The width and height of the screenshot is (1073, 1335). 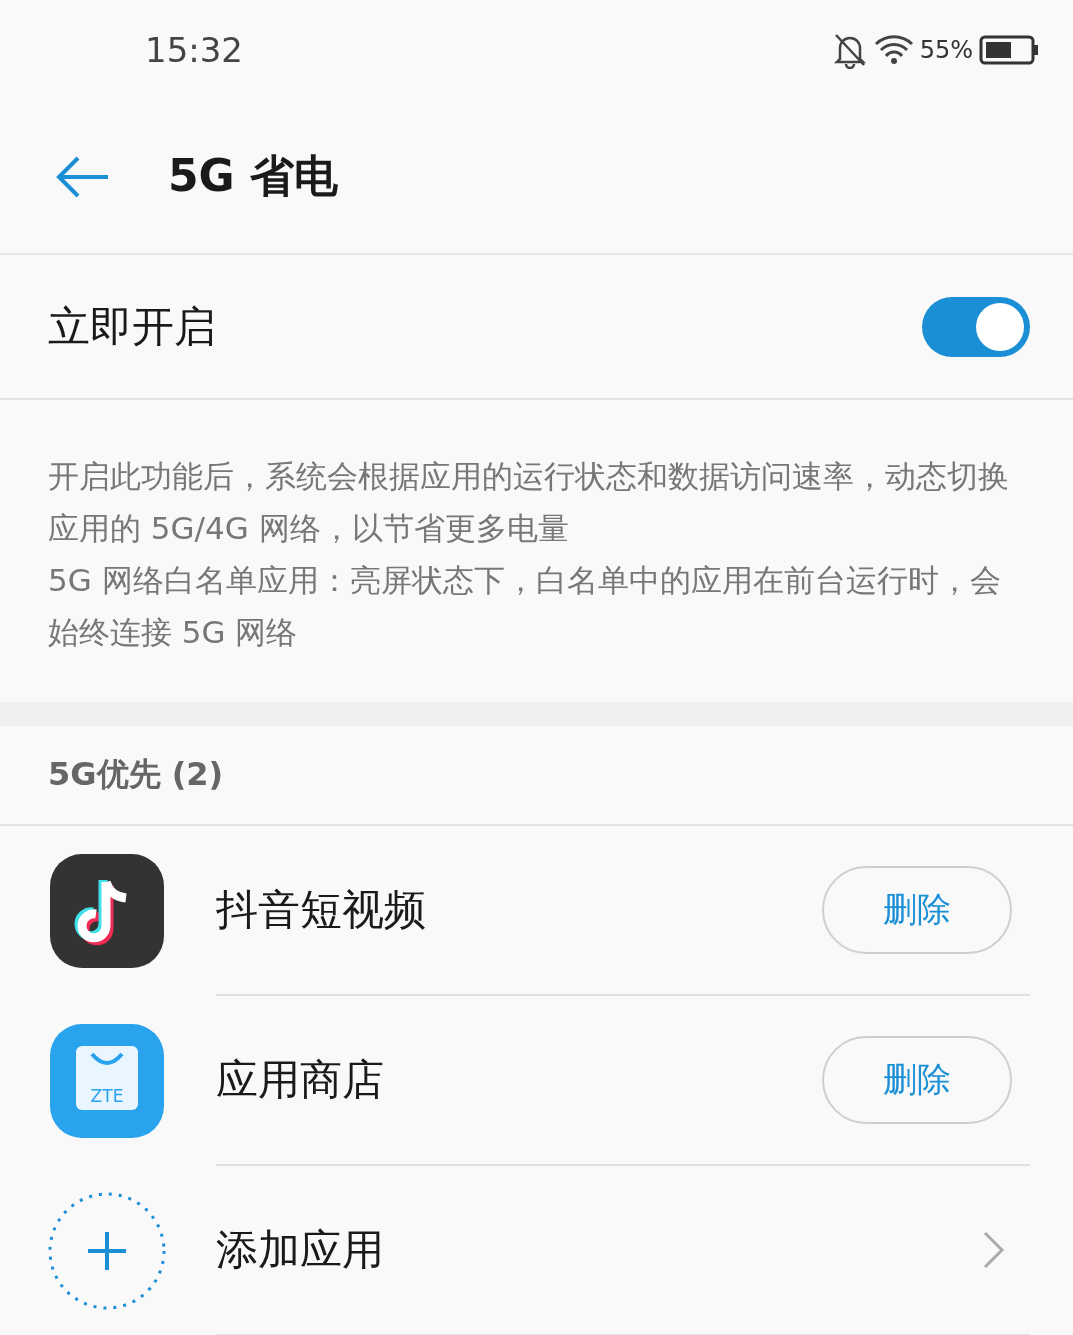 What do you see at coordinates (107, 1081) in the screenshot?
I see `shopping-bag-icon: ZTE` at bounding box center [107, 1081].